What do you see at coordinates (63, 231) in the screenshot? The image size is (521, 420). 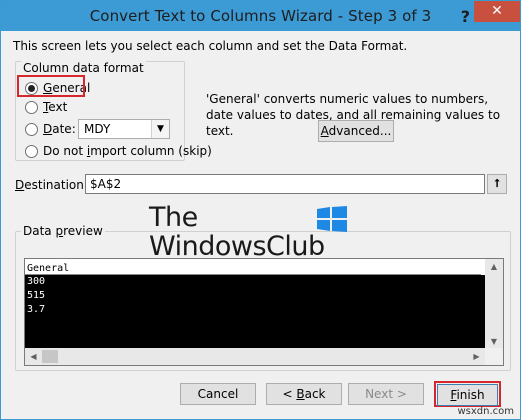 I see `data-preview-legend: Data preview` at bounding box center [63, 231].